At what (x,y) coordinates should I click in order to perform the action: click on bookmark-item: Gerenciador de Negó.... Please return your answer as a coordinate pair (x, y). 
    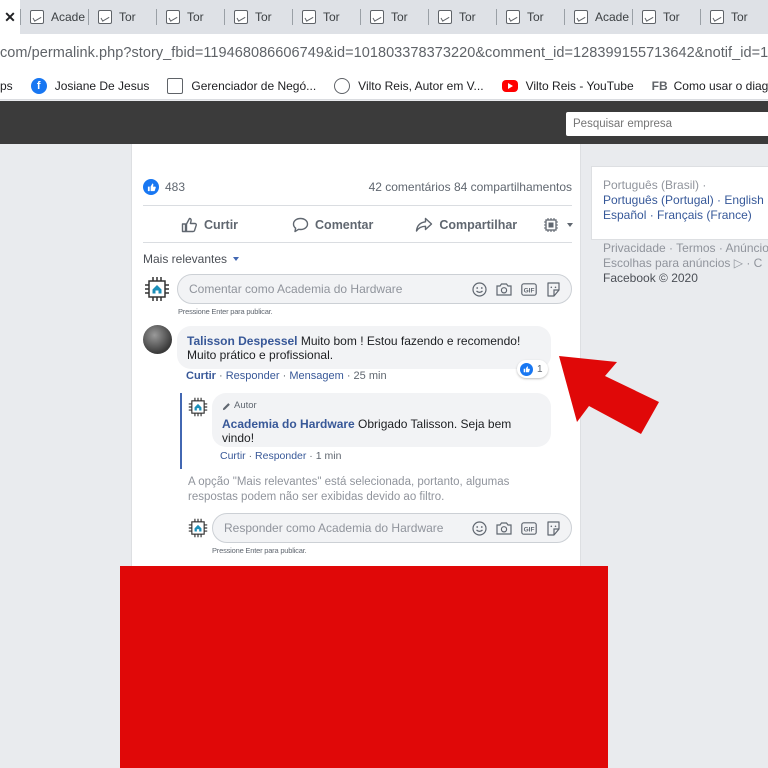
    Looking at the image, I should click on (241, 85).